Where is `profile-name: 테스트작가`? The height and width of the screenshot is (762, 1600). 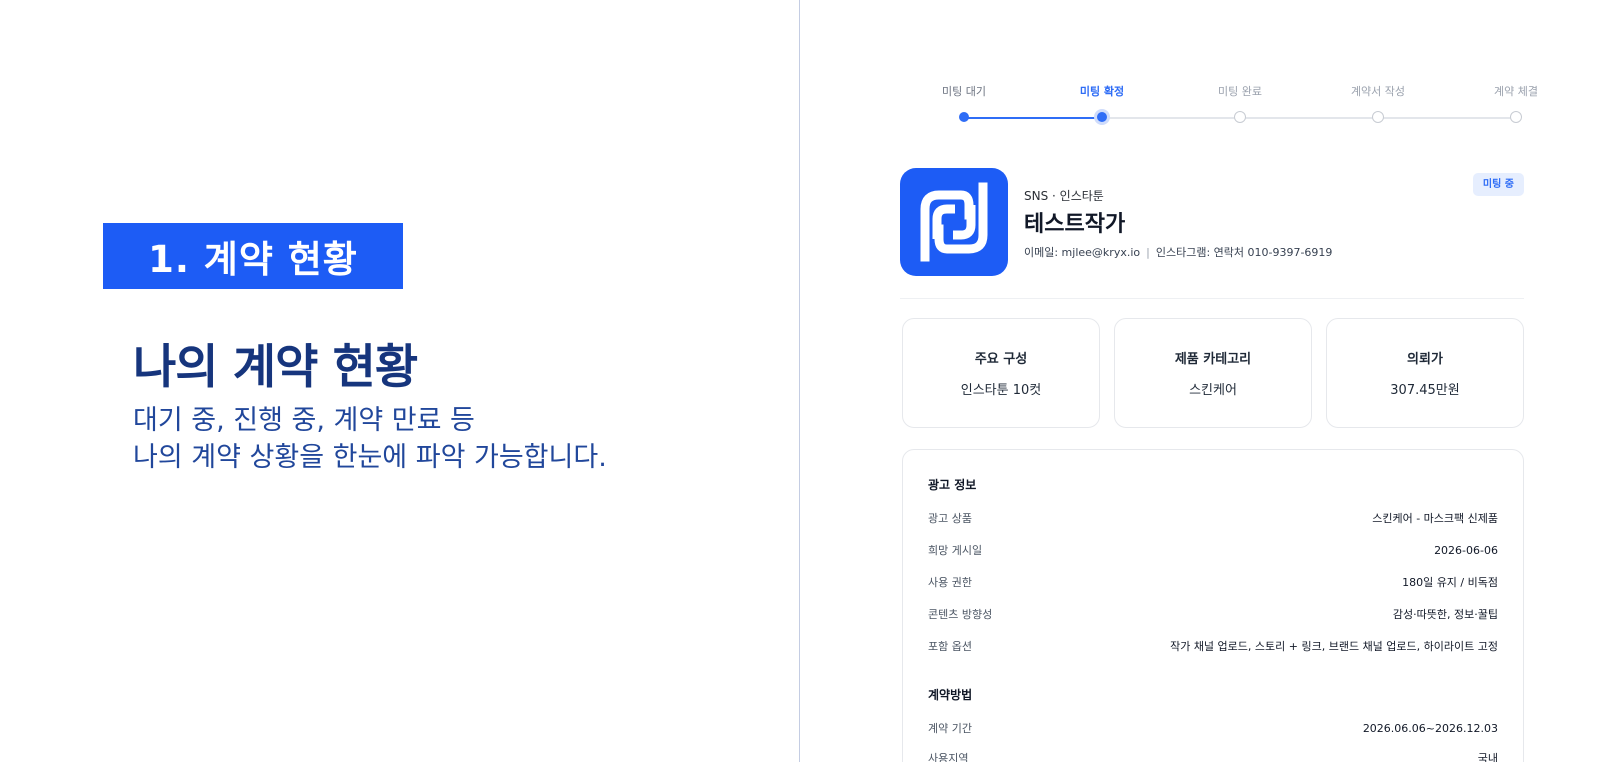 profile-name: 테스트작가 is located at coordinates (1075, 224).